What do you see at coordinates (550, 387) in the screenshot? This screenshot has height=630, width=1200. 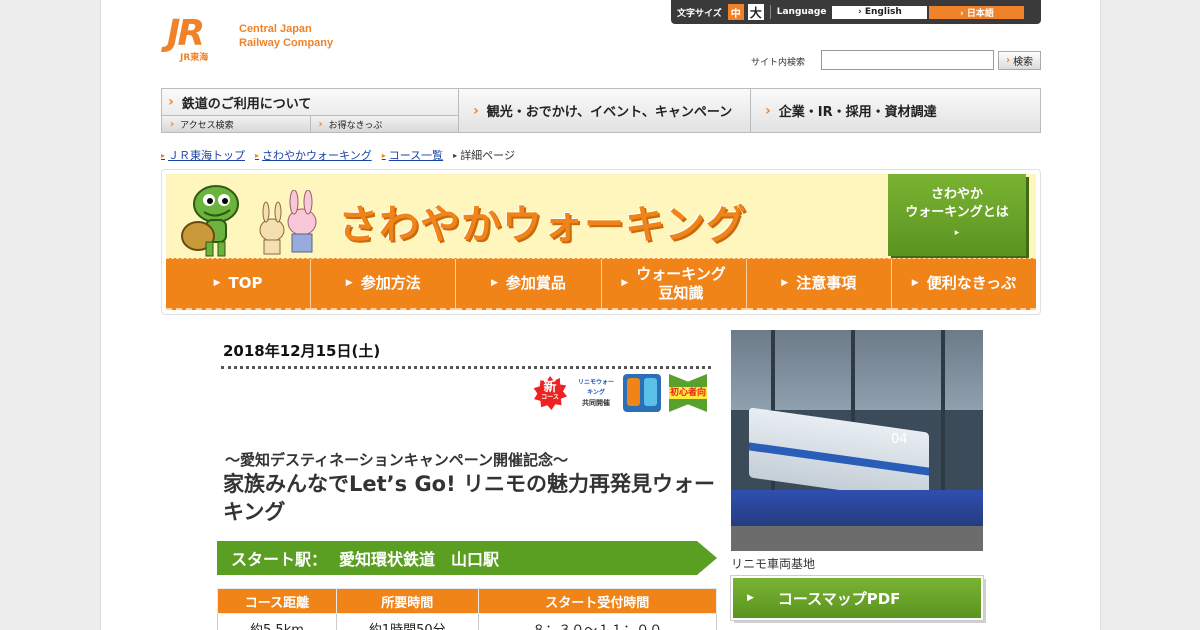 I see `new-course-text: 新` at bounding box center [550, 387].